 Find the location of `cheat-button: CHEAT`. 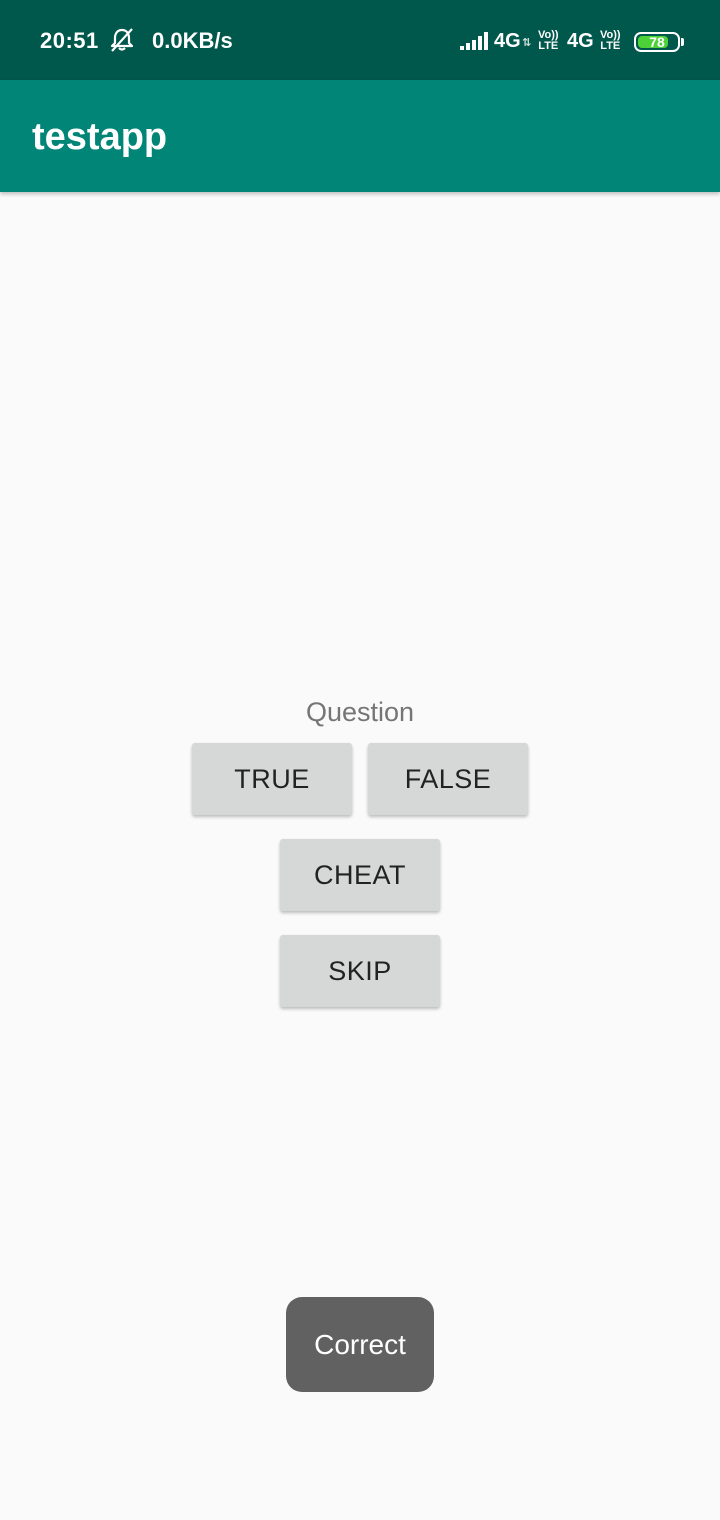

cheat-button: CHEAT is located at coordinates (360, 875).